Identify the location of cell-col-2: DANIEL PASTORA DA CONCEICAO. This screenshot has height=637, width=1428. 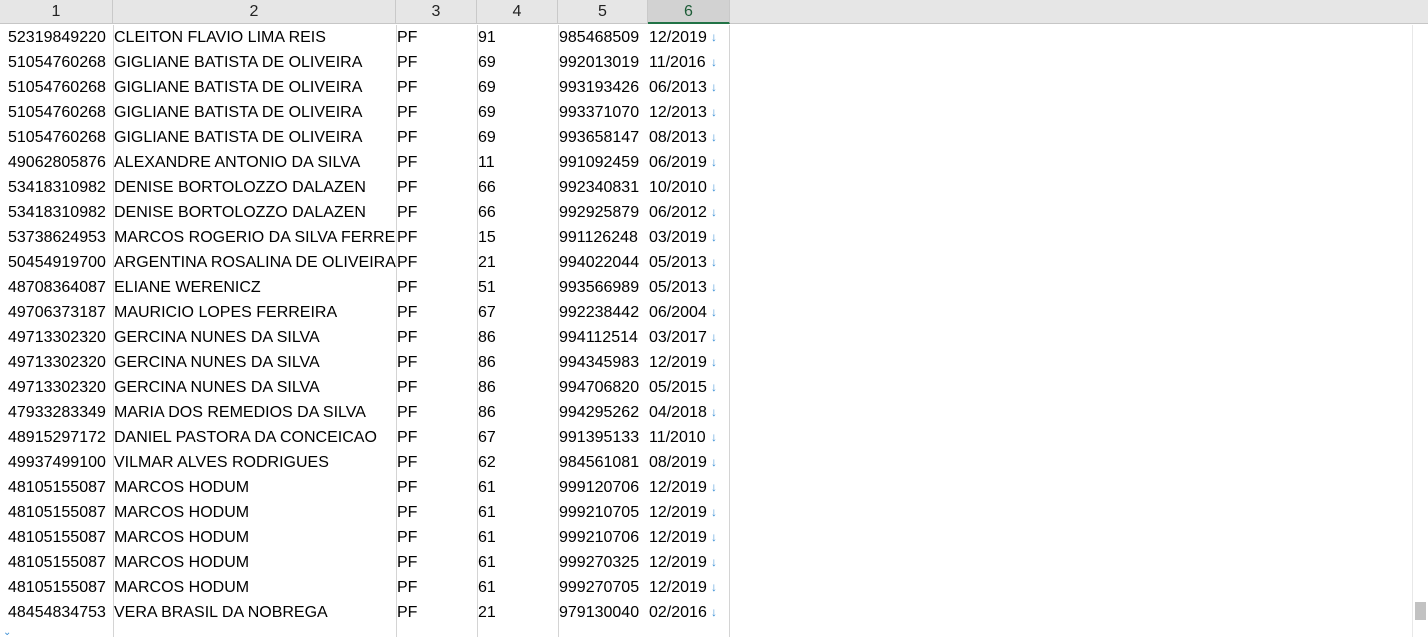
(255, 437).